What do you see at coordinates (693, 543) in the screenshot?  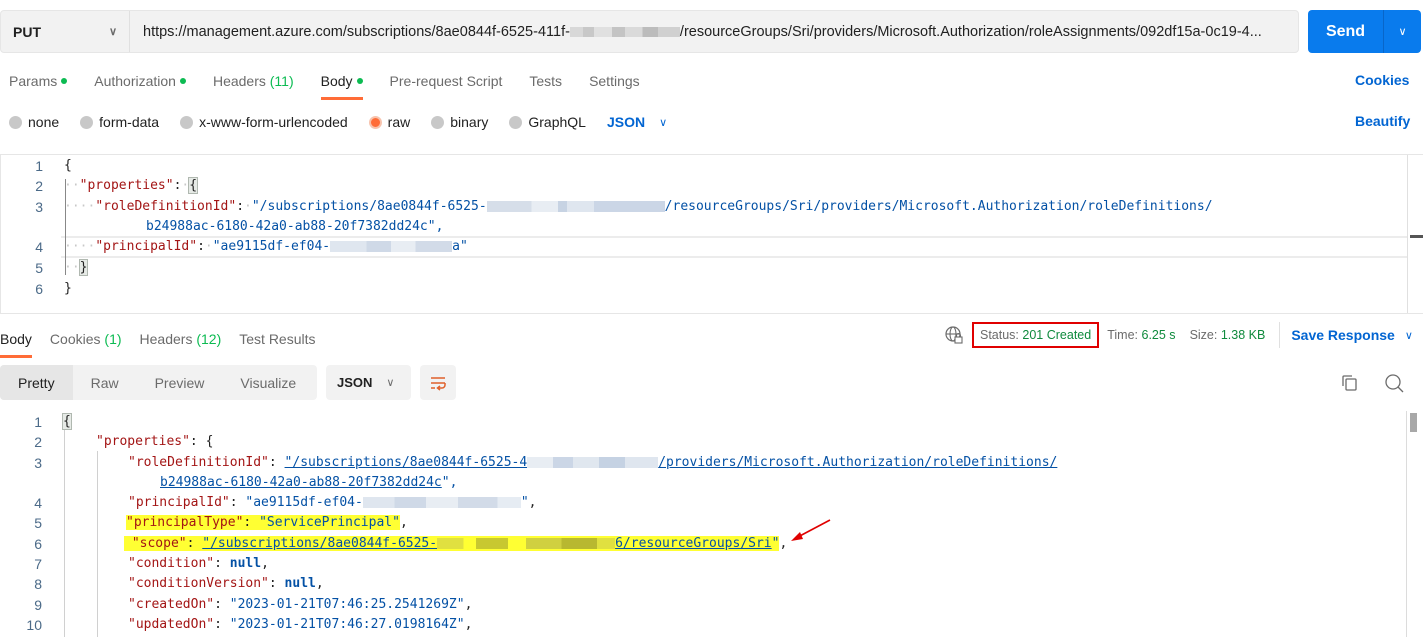 I see `json-link-value: 6/resourceGroups/Sri` at bounding box center [693, 543].